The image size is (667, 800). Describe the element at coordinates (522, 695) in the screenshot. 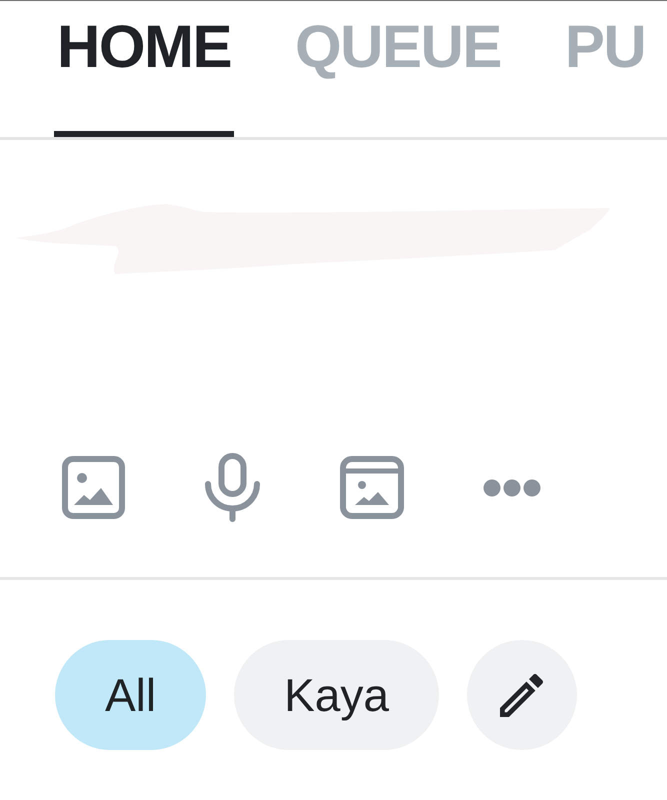

I see `pencil-icon` at that location.